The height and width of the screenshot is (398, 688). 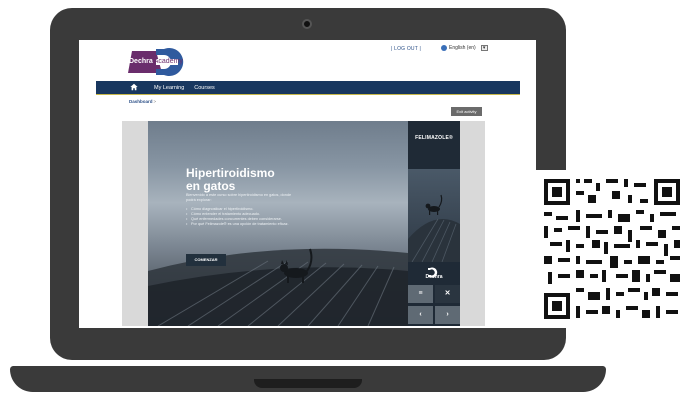 I want to click on course-title: Hipertiroidismo en gatos, so click(x=230, y=180).